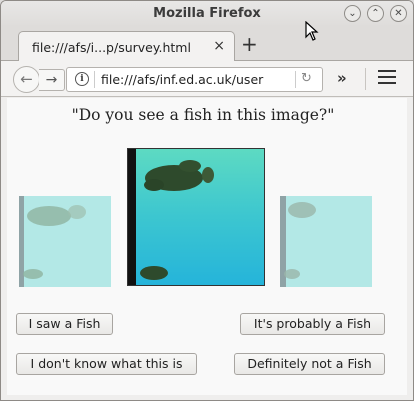 Image resolution: width=414 pixels, height=401 pixels. I want to click on url-input: file:///afs/inf.ed.ac.uk/user, so click(196, 79).